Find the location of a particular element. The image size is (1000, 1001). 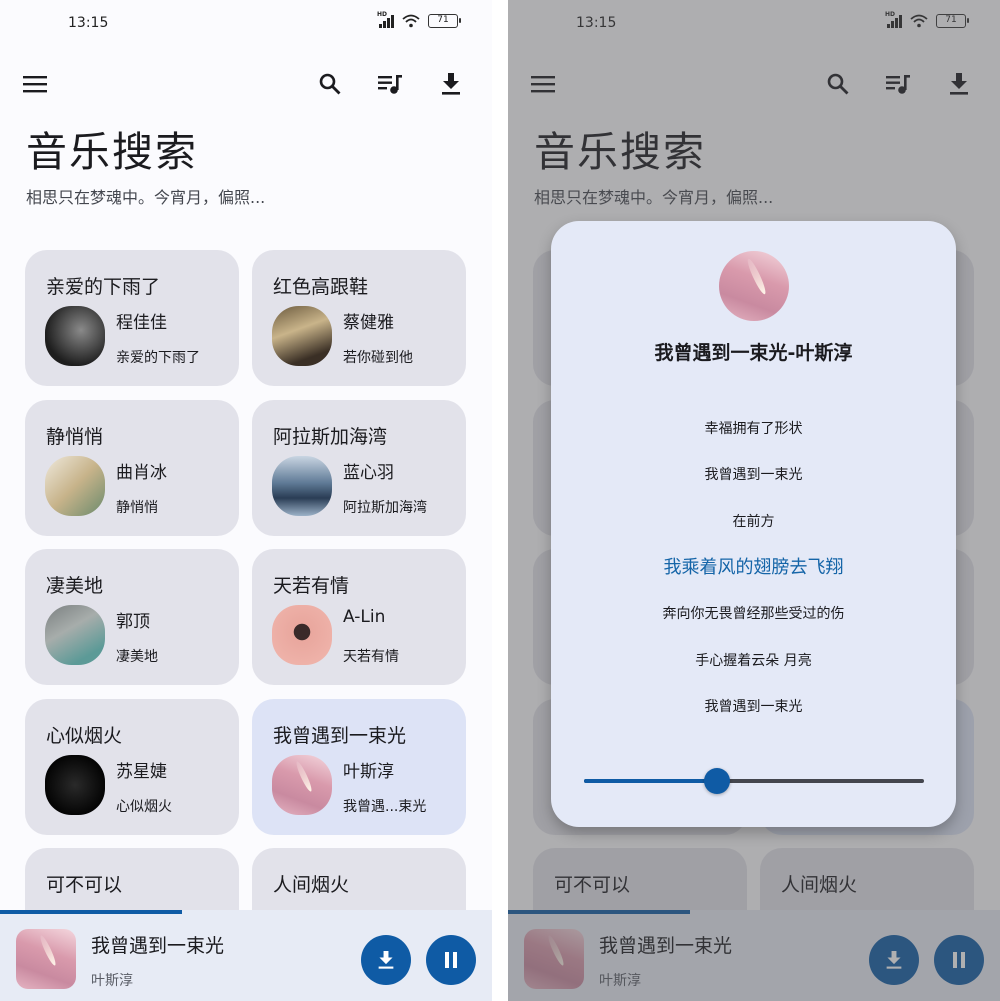

song-title: 我曾遇到一束光 is located at coordinates (340, 736).